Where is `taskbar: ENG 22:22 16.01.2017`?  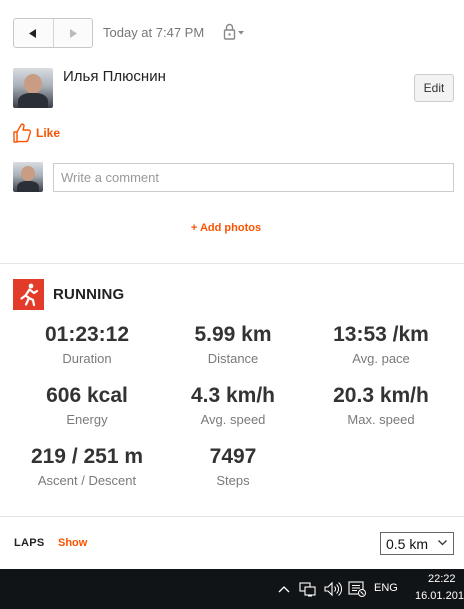 taskbar: ENG 22:22 16.01.2017 is located at coordinates (232, 589).